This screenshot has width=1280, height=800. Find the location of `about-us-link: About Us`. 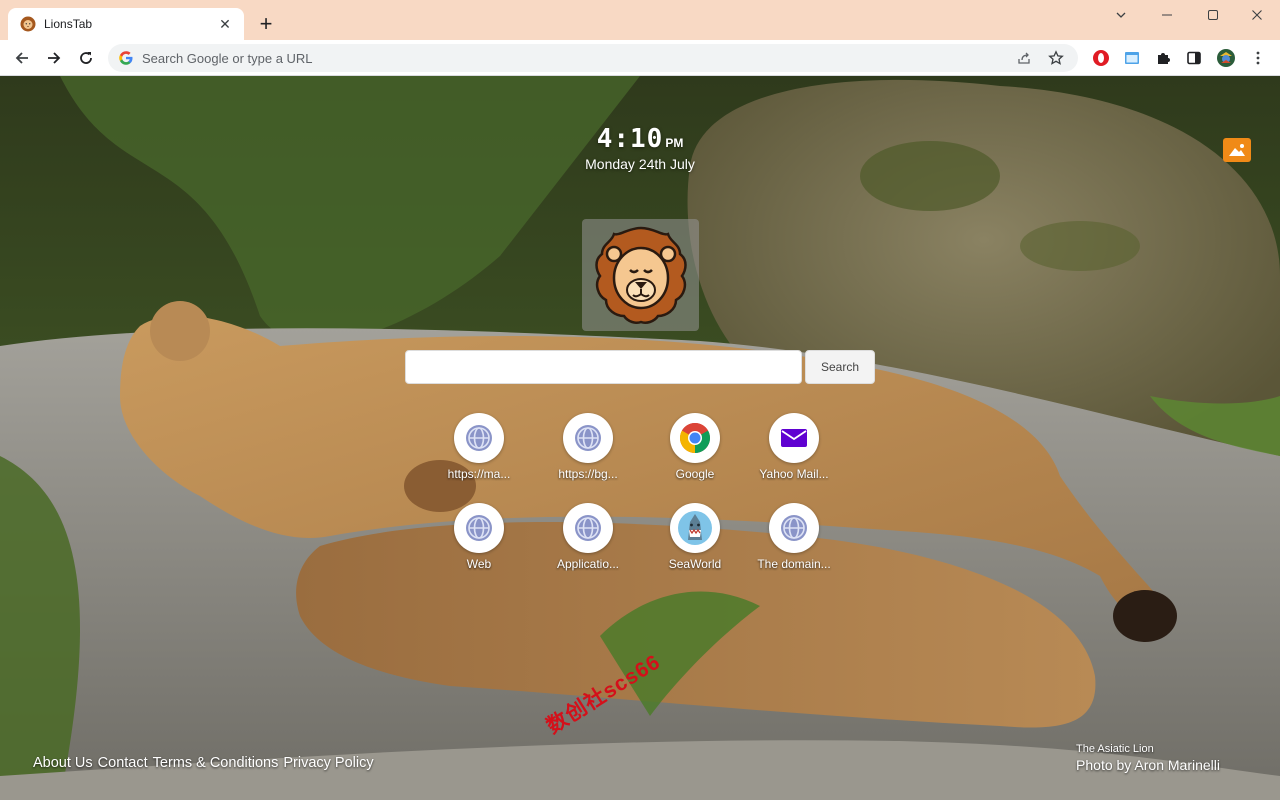

about-us-link: About Us is located at coordinates (63, 763).